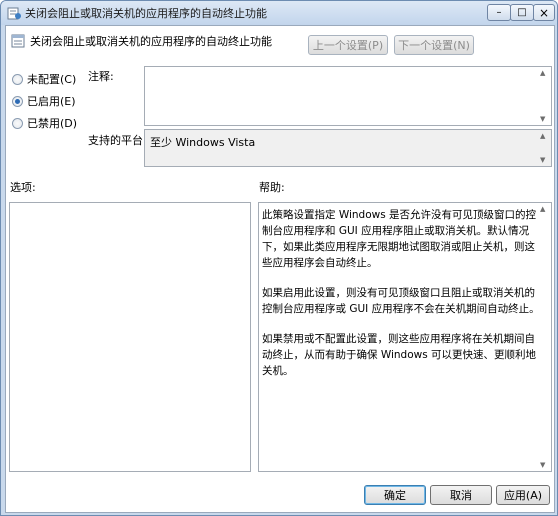 The image size is (558, 516). Describe the element at coordinates (203, 142) in the screenshot. I see `platform-value: 至少 Windows Vista` at that location.